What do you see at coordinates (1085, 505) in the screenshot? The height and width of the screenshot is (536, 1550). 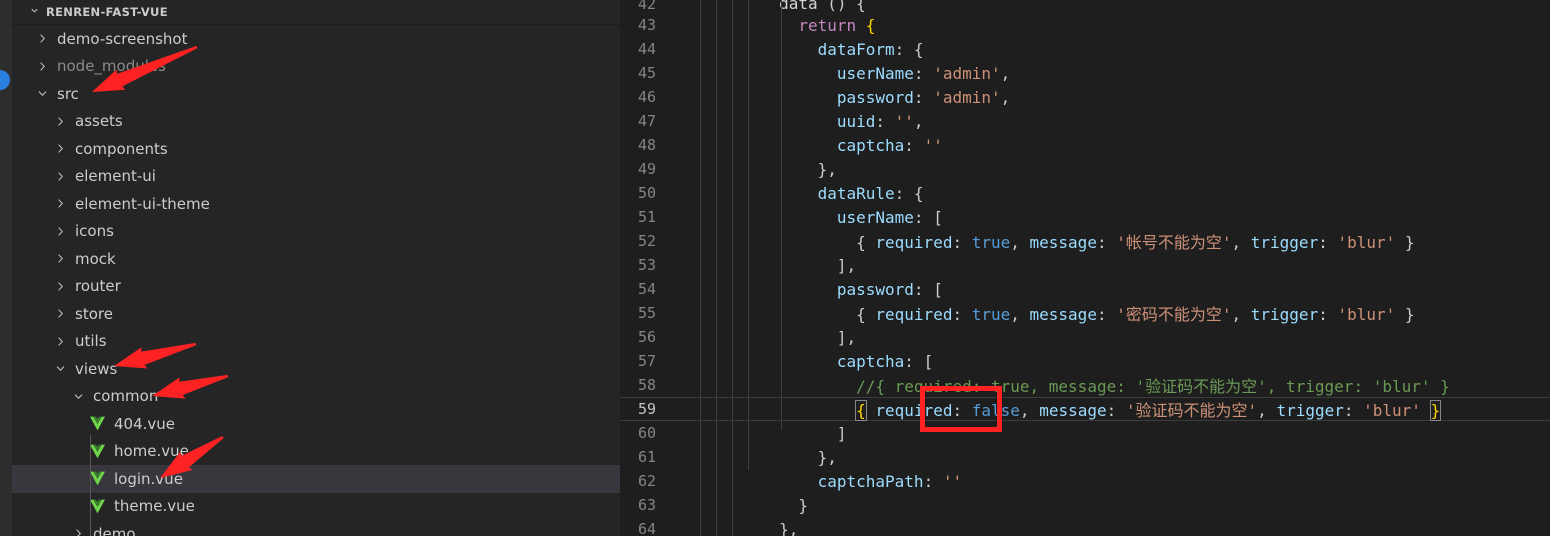 I see `code-line-63: 63 }` at bounding box center [1085, 505].